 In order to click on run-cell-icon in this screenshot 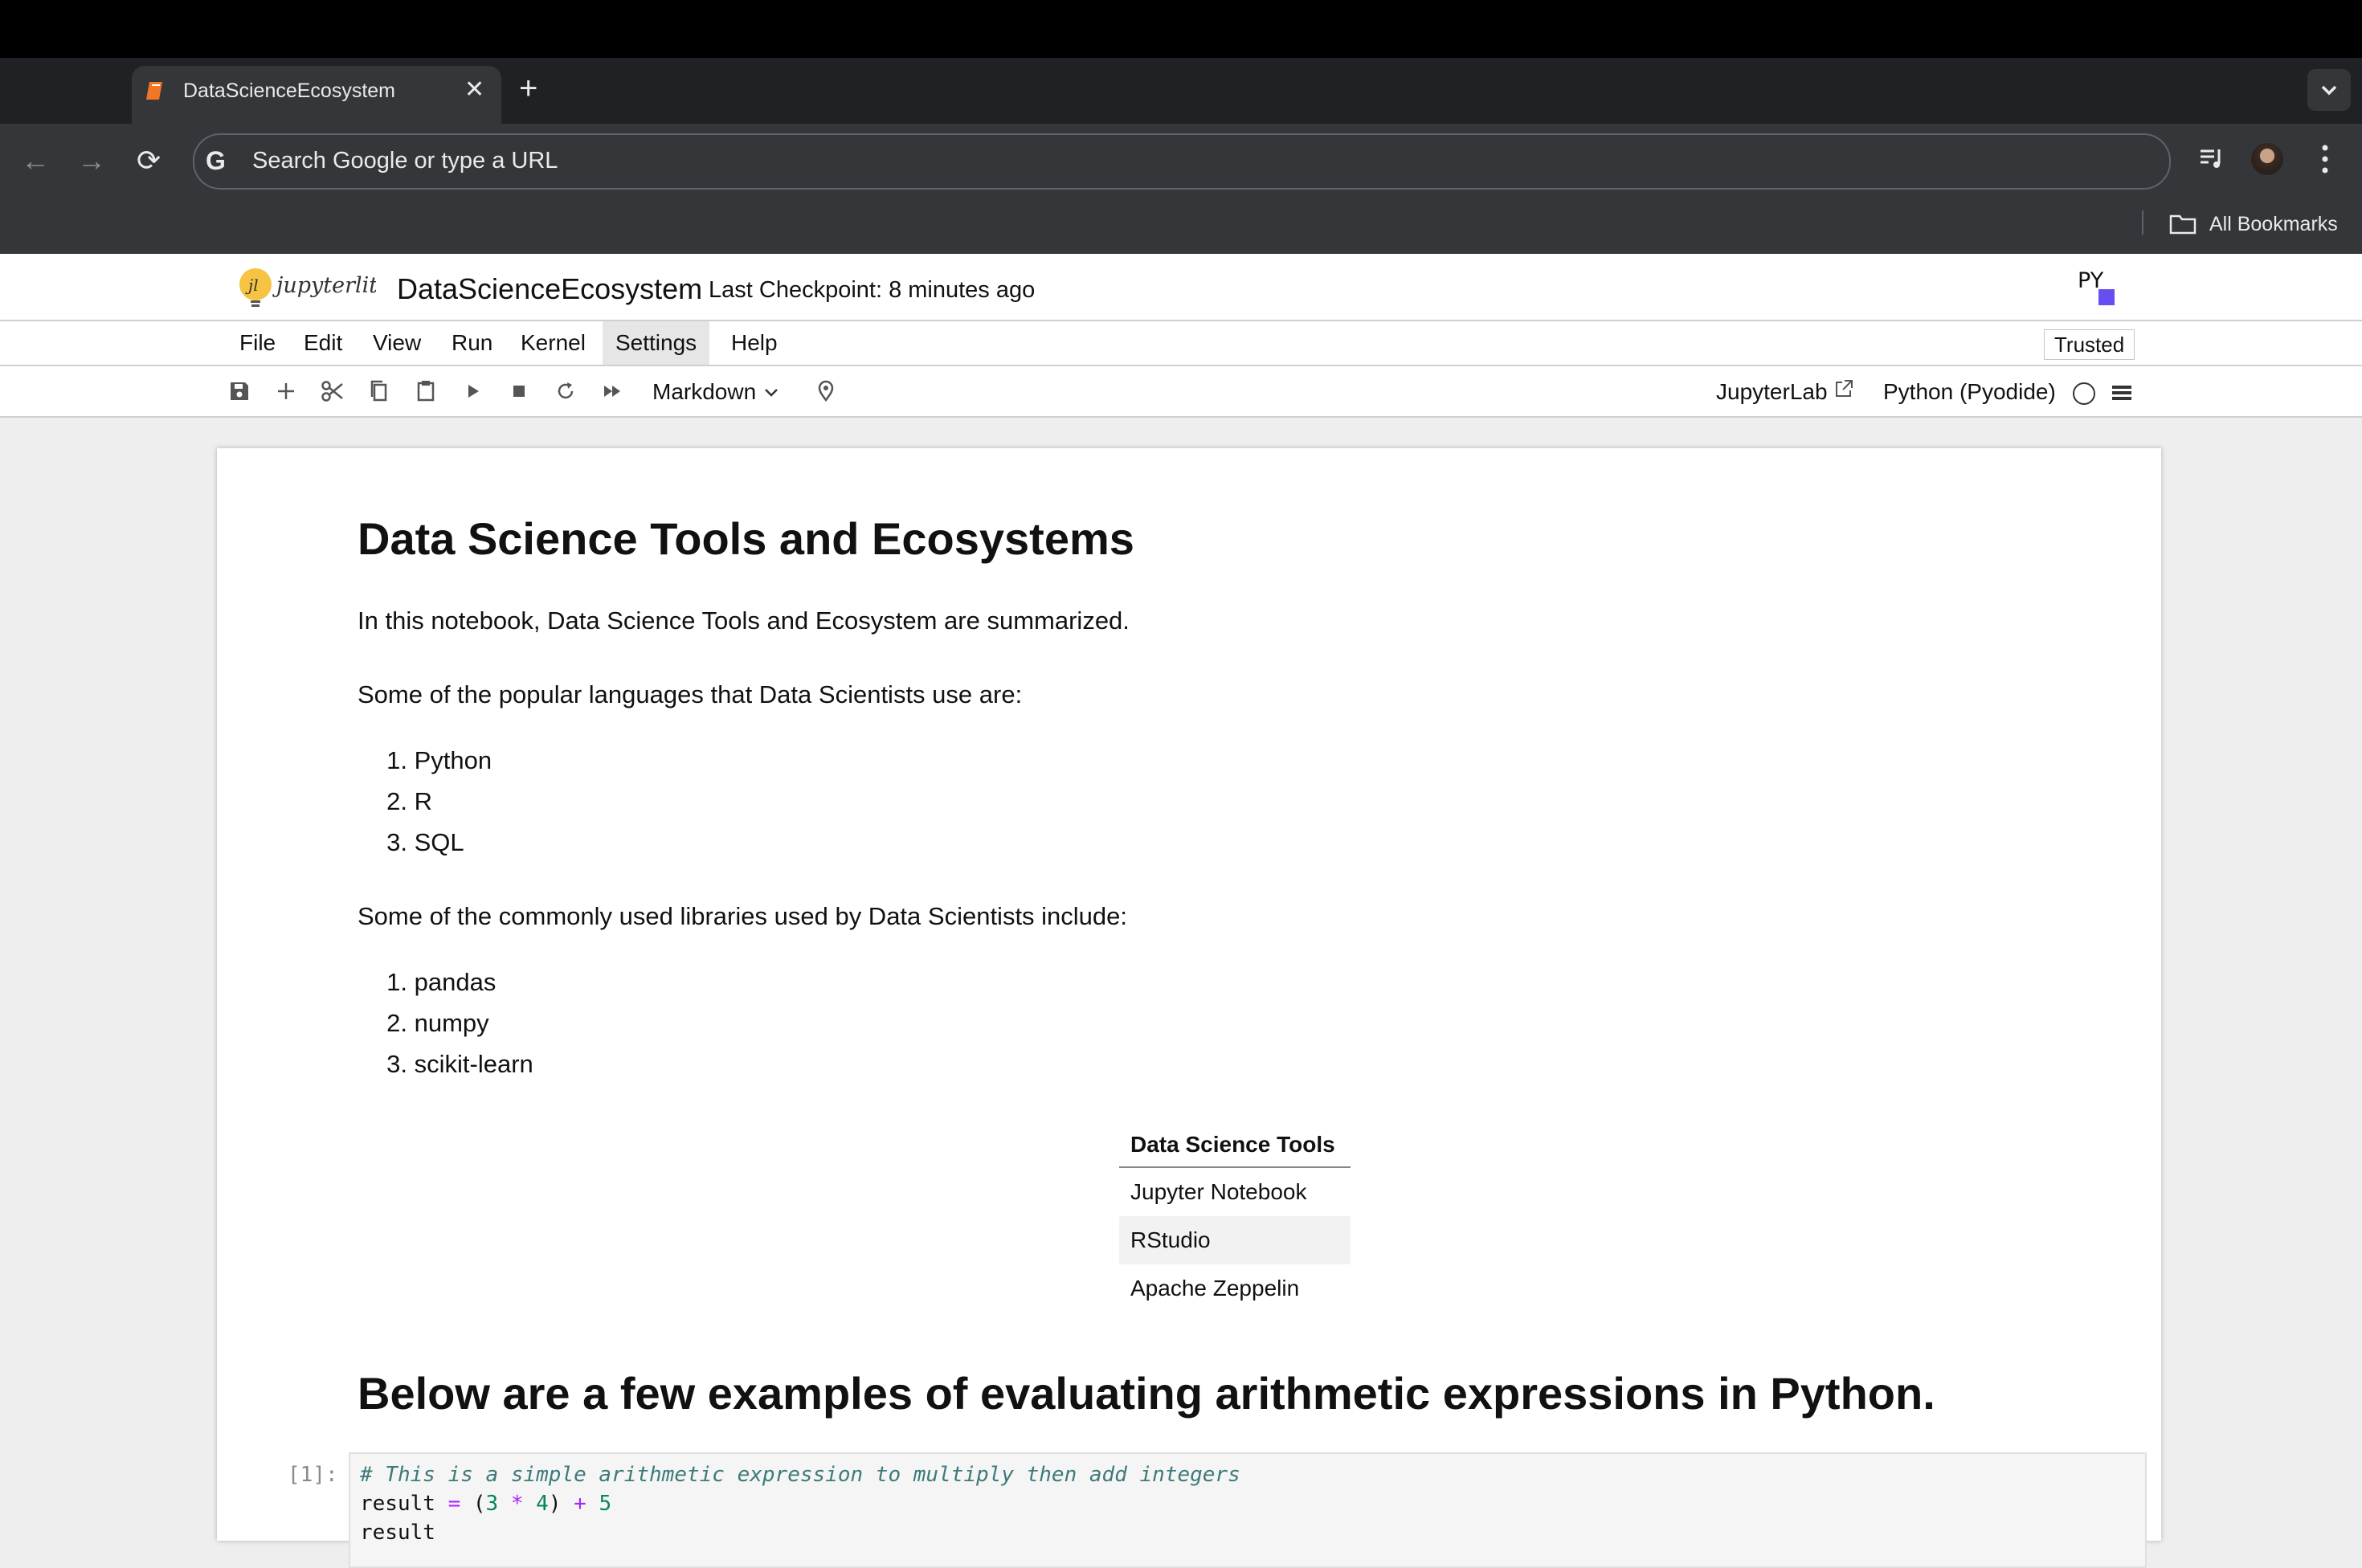, I will do `click(472, 391)`.